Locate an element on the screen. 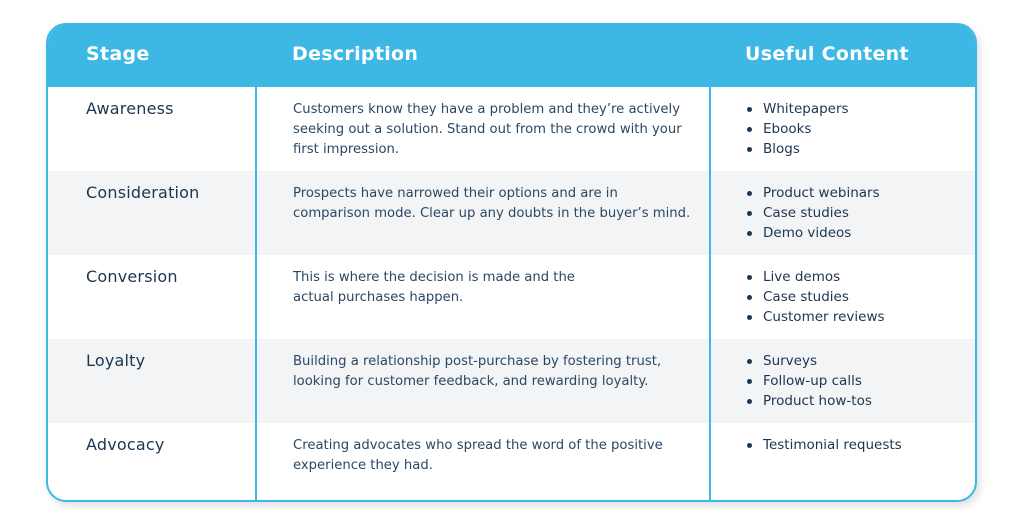 The width and height of the screenshot is (1024, 527). header-stage: Stage is located at coordinates (118, 54).